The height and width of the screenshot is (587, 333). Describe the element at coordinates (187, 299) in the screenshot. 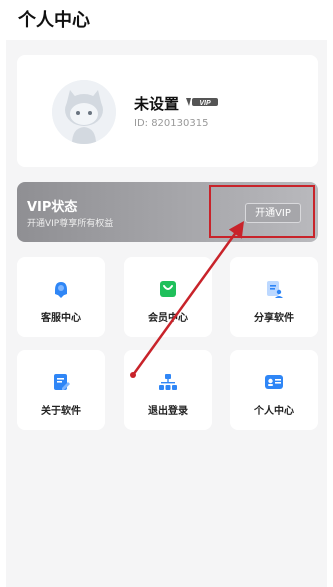

I see `annotation-arrow-icon` at that location.